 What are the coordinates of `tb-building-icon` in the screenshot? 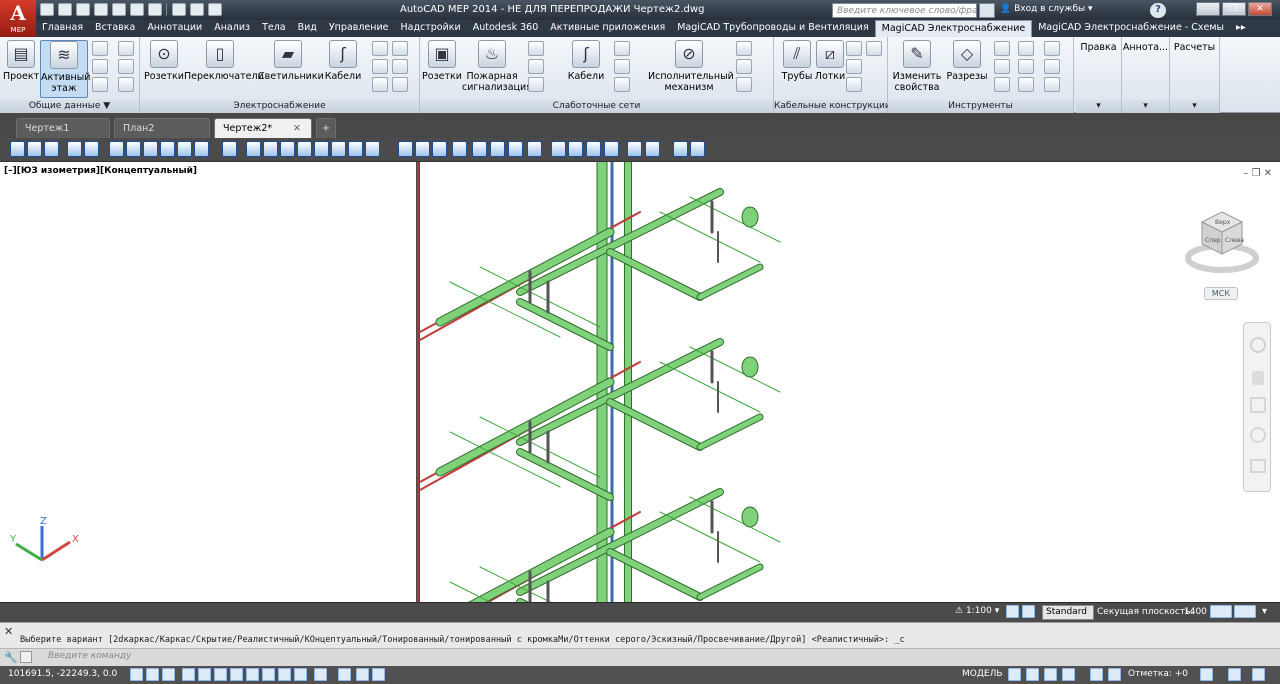 It's located at (116, 149).